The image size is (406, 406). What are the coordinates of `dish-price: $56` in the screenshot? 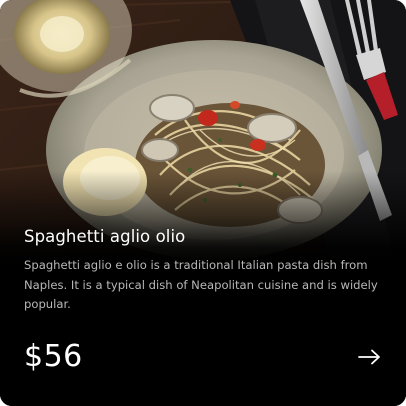 It's located at (53, 356).